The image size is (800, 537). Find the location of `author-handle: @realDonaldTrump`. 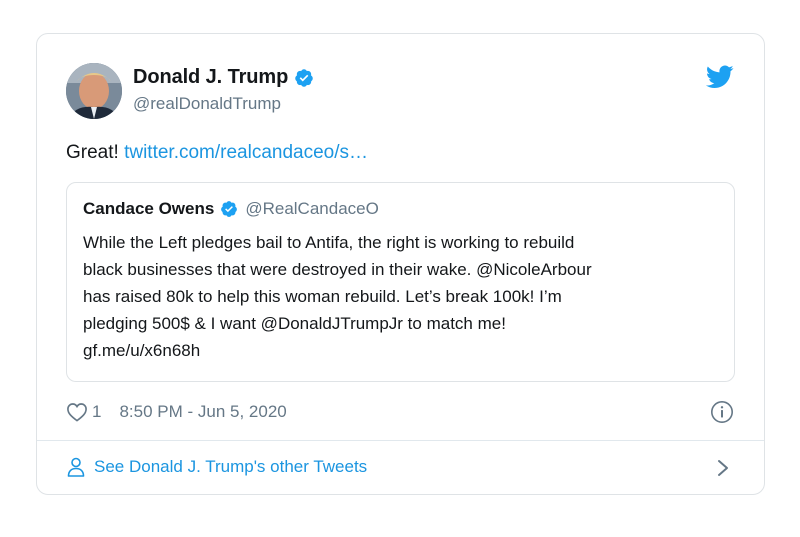

author-handle: @realDonaldTrump is located at coordinates (207, 104).